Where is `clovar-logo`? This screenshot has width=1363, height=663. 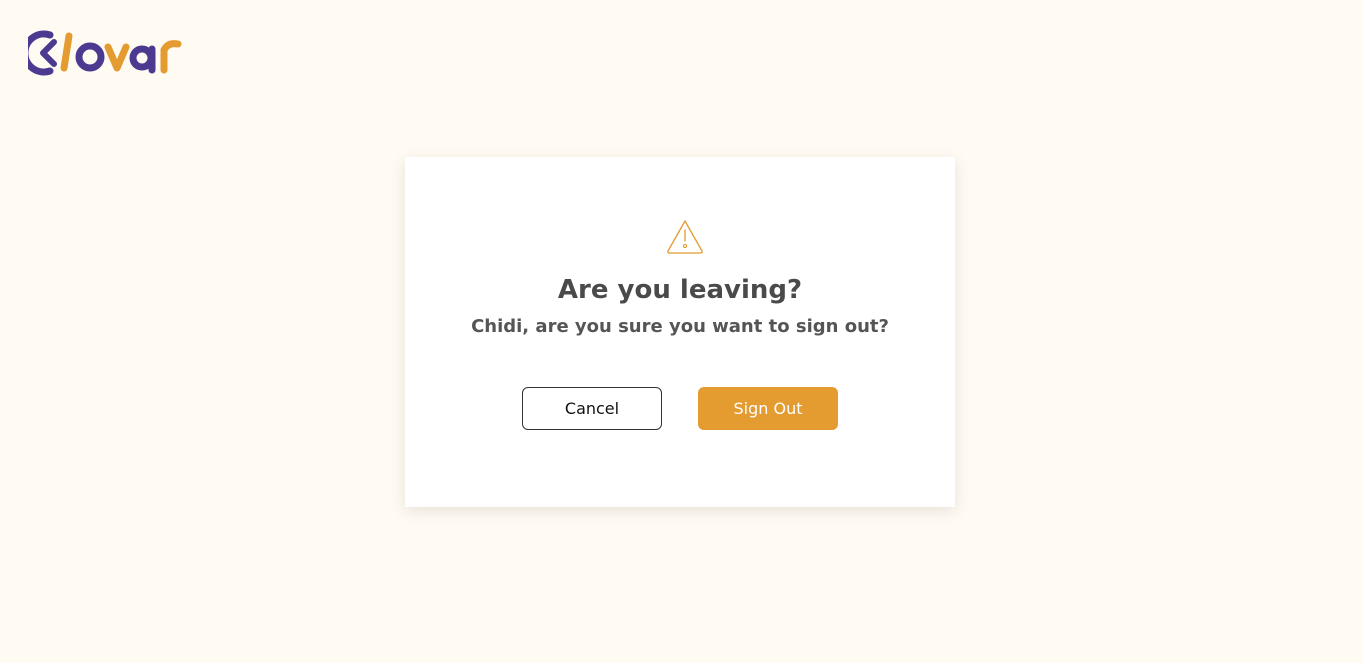 clovar-logo is located at coordinates (105, 53).